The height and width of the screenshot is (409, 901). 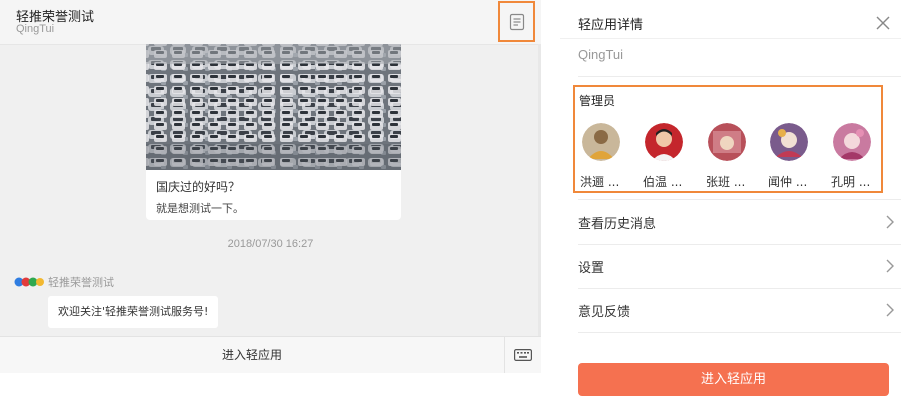 I want to click on article-card: 国庆过的好吗？ 就是想测试一下。, so click(x=273, y=132).